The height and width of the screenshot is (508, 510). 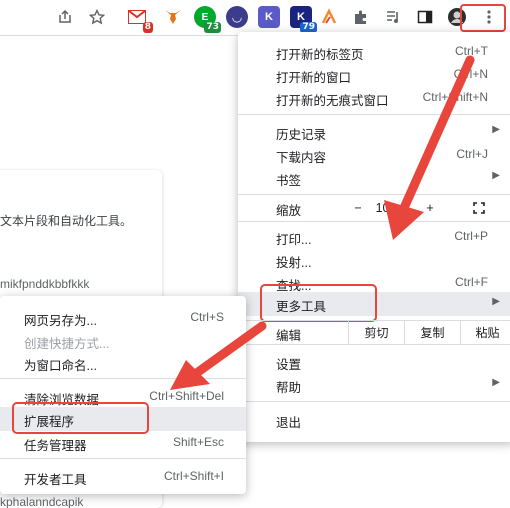 What do you see at coordinates (303, 19) in the screenshot?
I see `k-extension-2-icon: K 79` at bounding box center [303, 19].